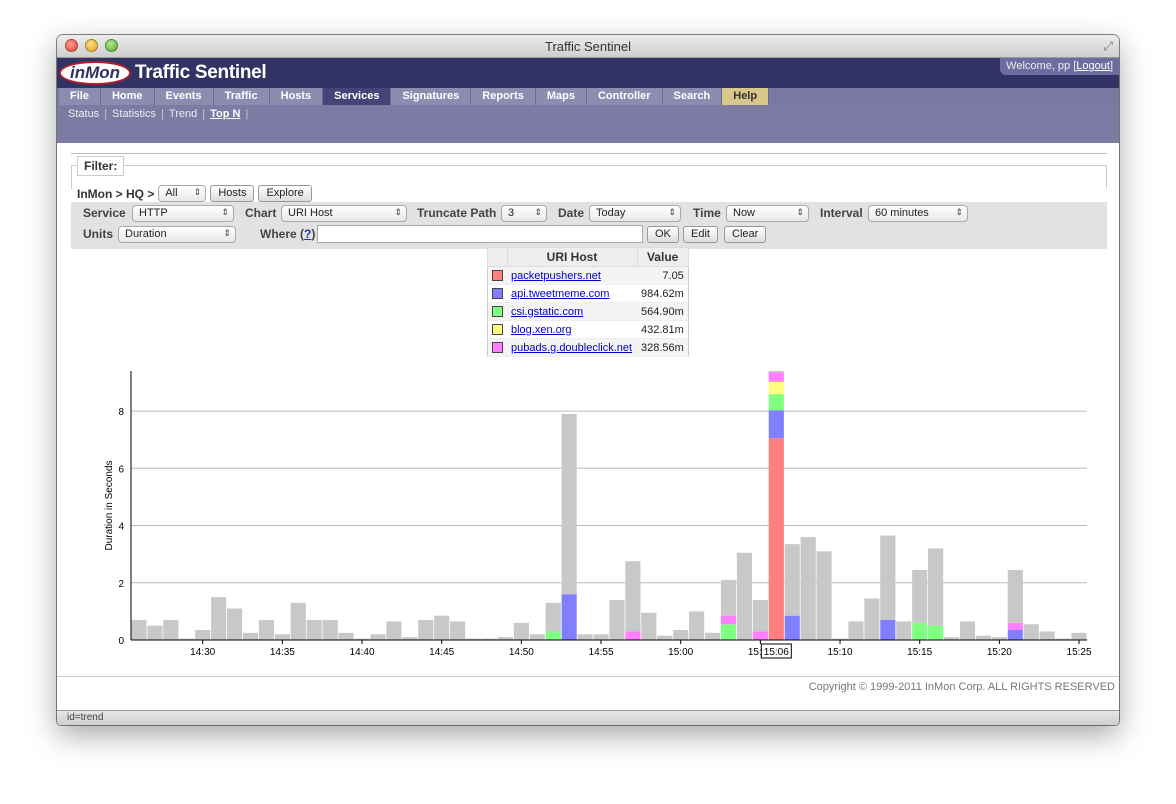 This screenshot has width=1176, height=804. Describe the element at coordinates (663, 311) in the screenshot. I see `legend-value: 564.90m` at that location.